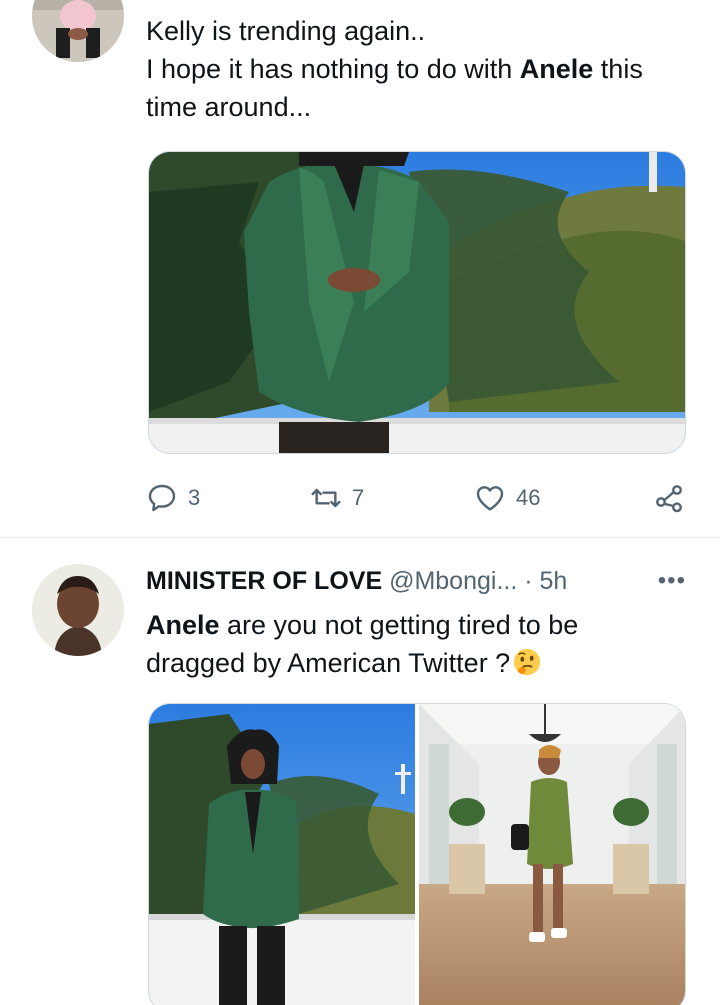 This screenshot has width=720, height=1005. I want to click on text-span: I hope it has nothing to do with, so click(333, 69).